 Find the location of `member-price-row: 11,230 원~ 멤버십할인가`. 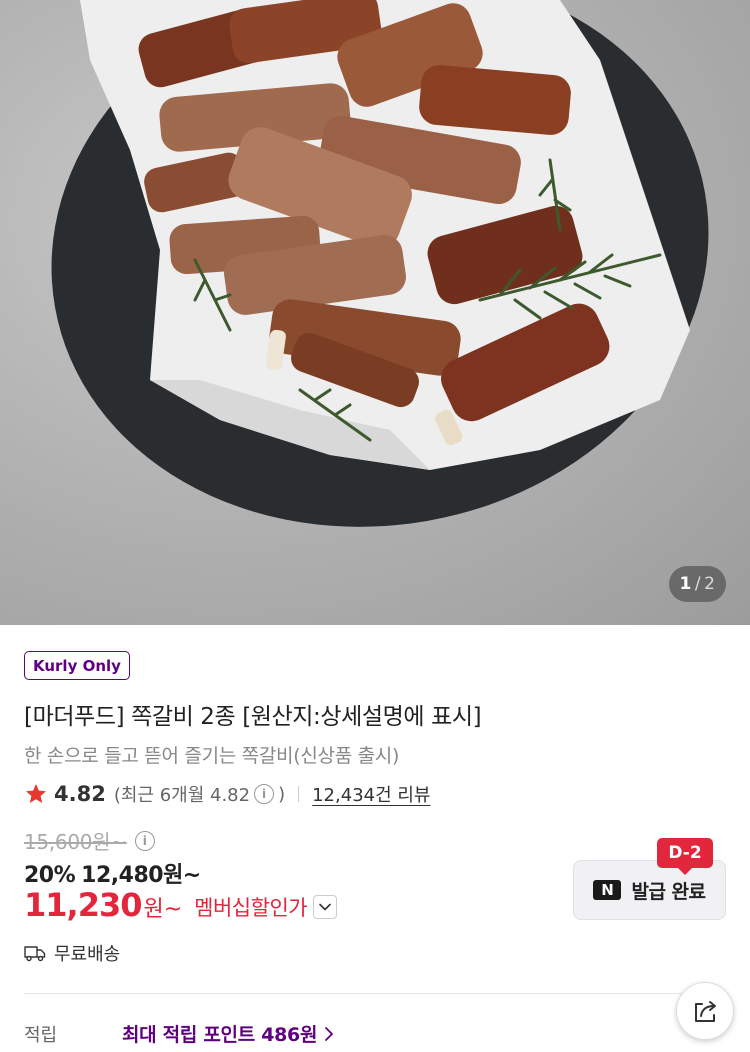

member-price-row: 11,230 원~ 멤버십할인가 is located at coordinates (181, 905).